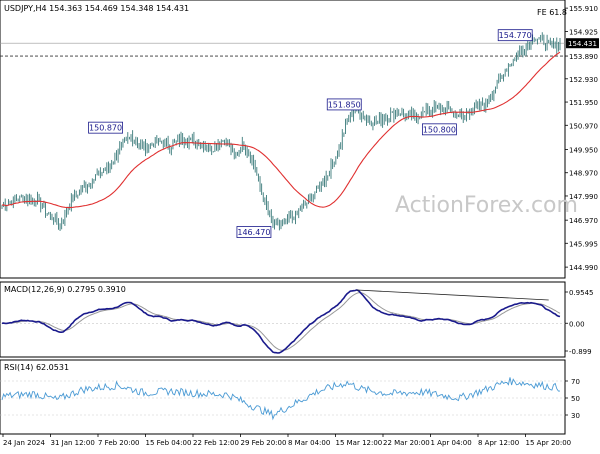 The width and height of the screenshot is (600, 454). I want to click on price-axis-label: 148.970, so click(583, 174).